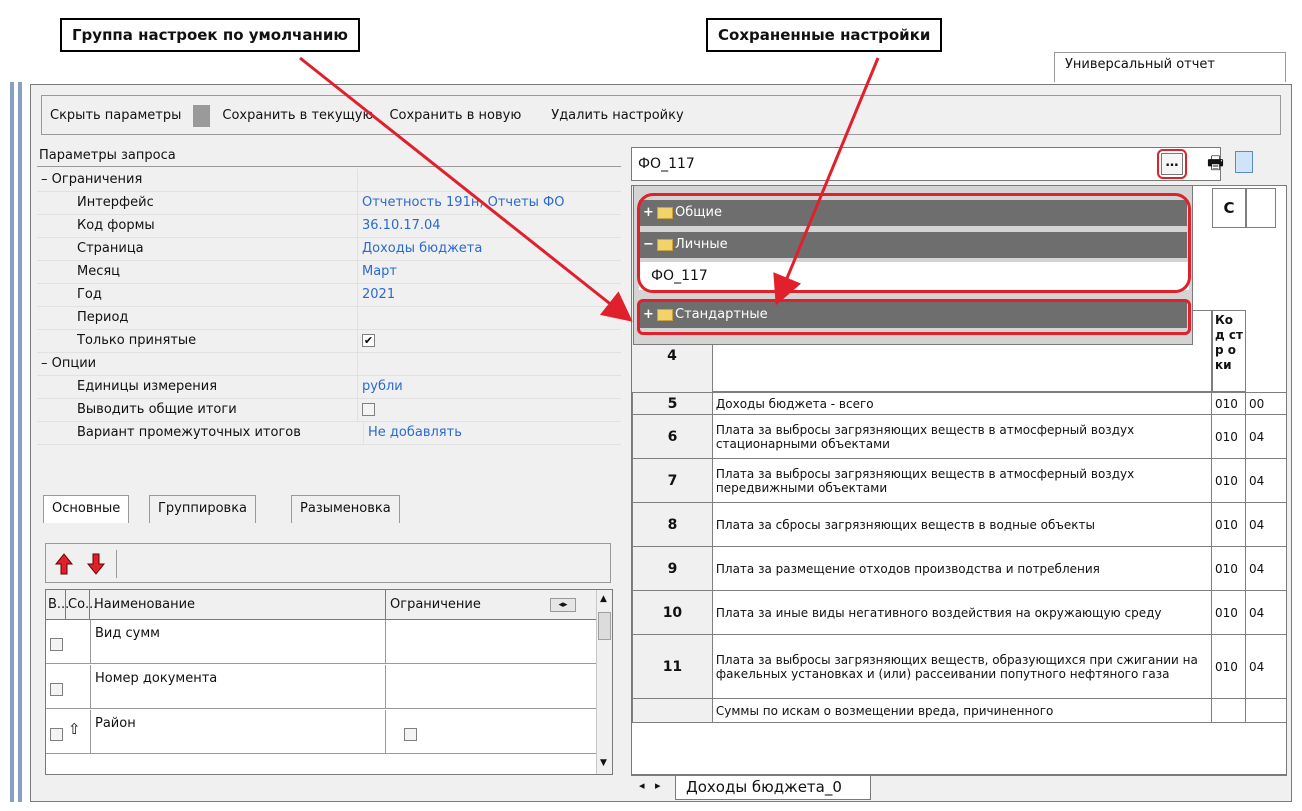  What do you see at coordinates (466, 189) in the screenshot?
I see `arrow-default-group` at bounding box center [466, 189].